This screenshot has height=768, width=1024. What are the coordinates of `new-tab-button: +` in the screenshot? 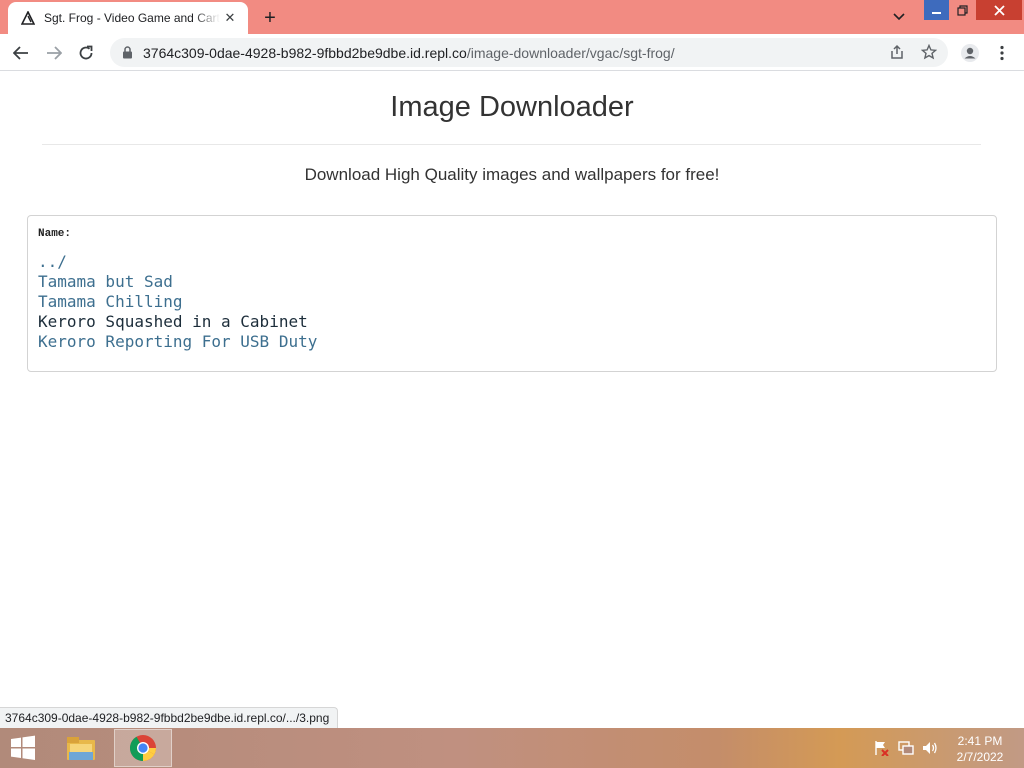 It's located at (270, 18).